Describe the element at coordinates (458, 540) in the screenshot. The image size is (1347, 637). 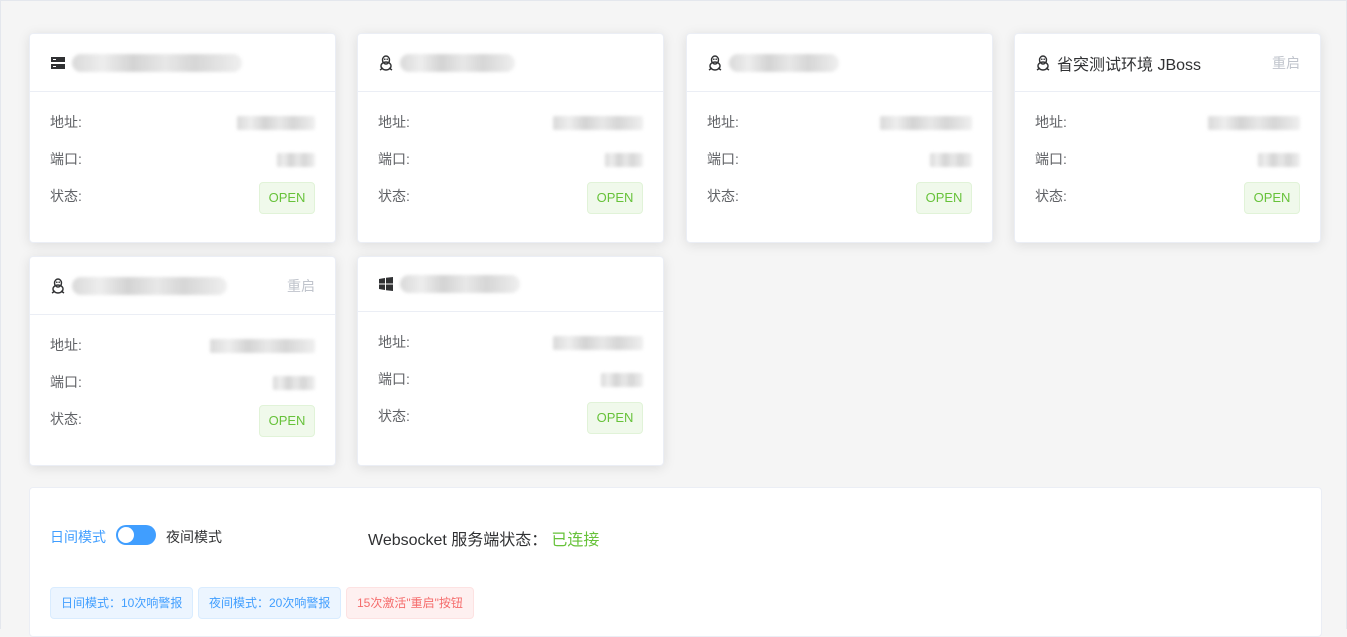
I see `websocket-status-label: Websocket 服务端状态：` at that location.